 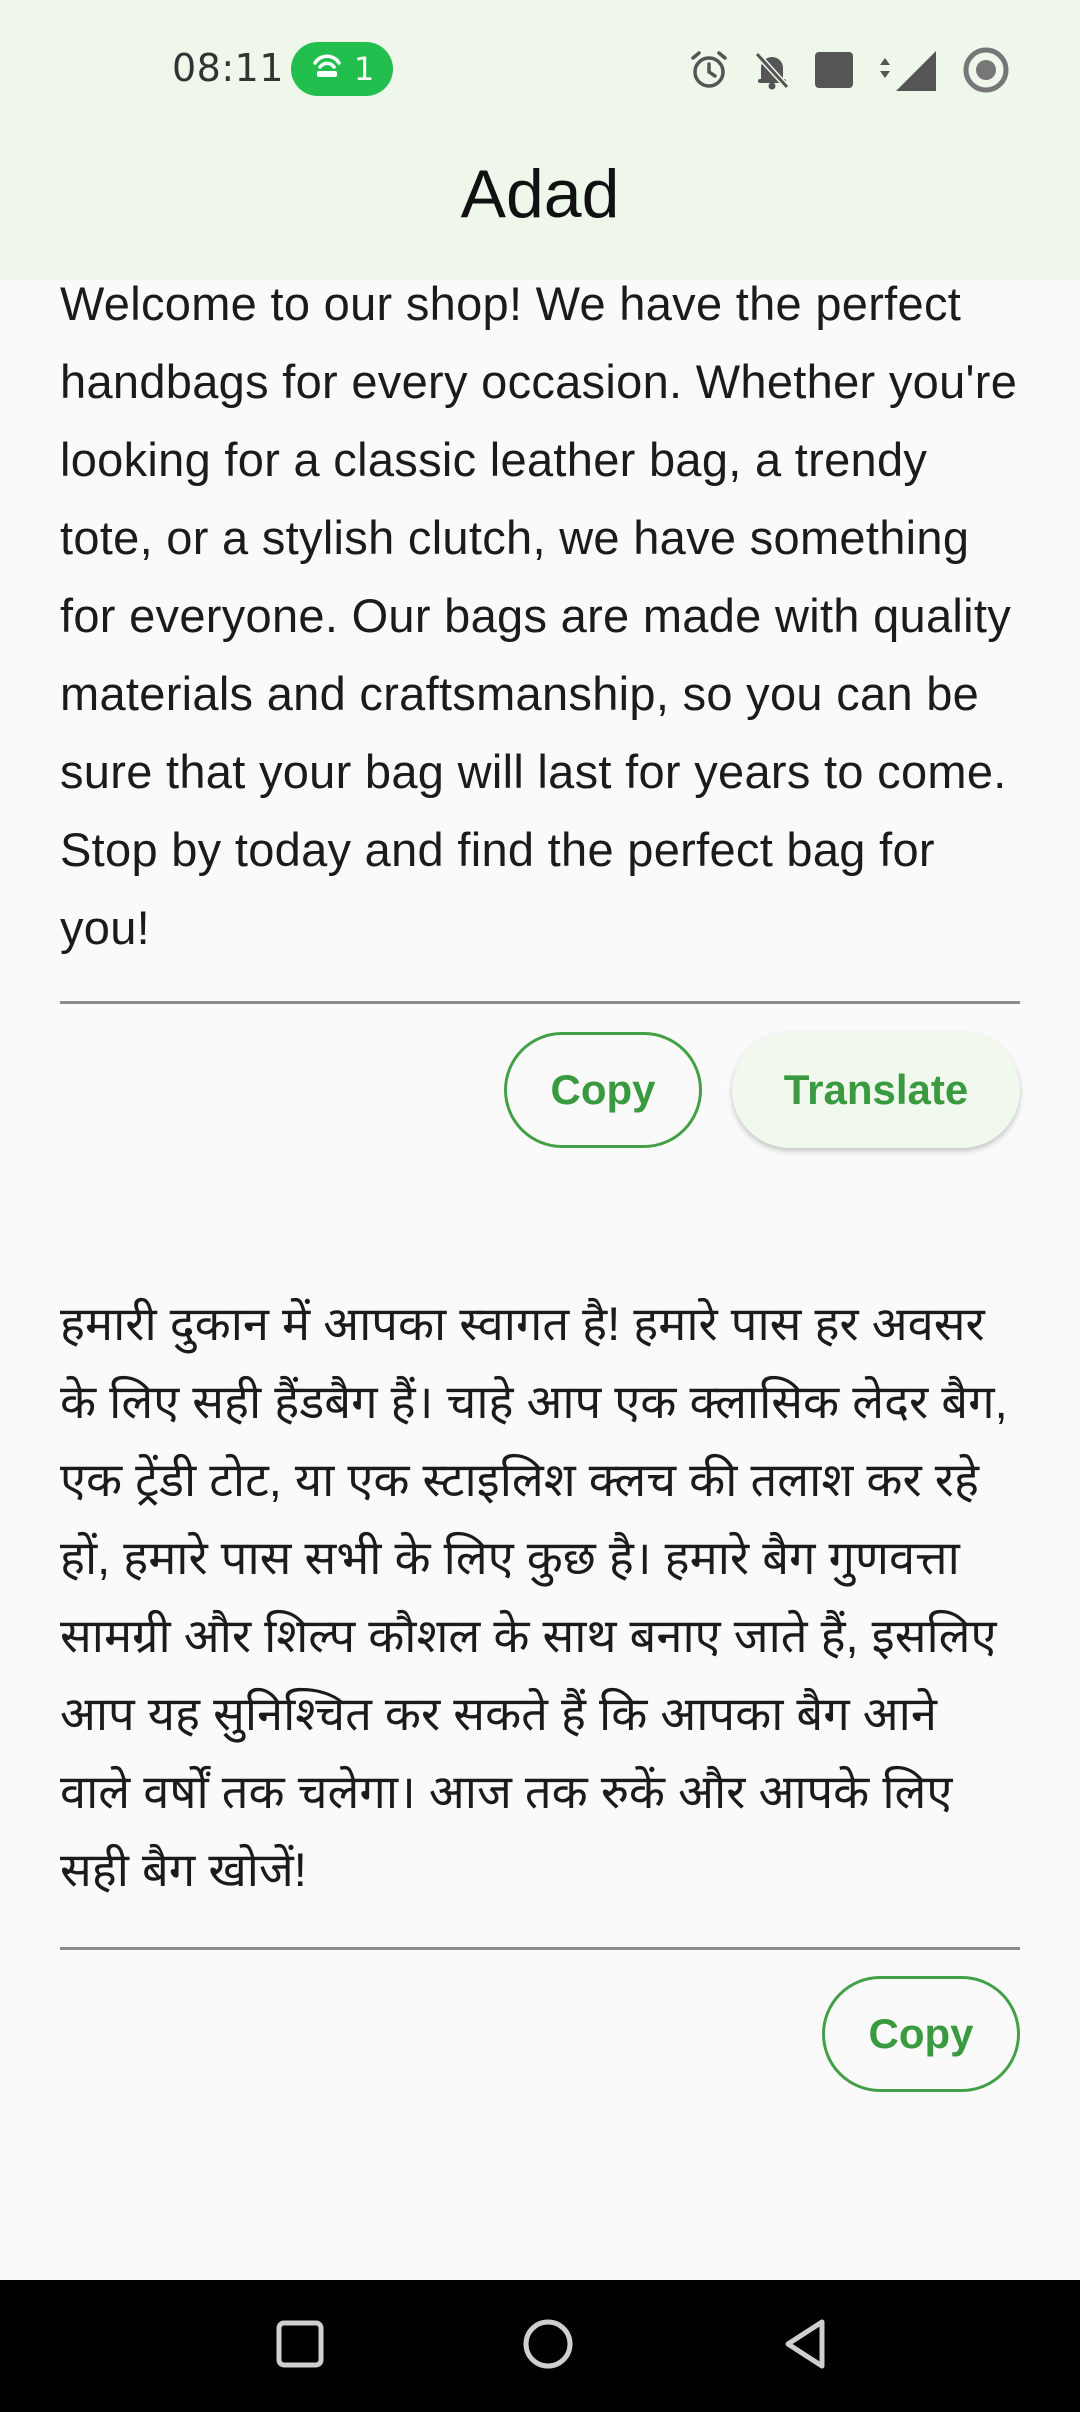 I want to click on record-icon, so click(x=986, y=70).